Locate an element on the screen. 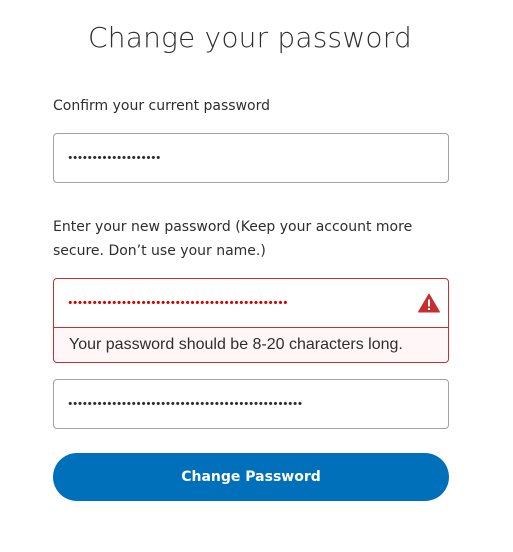 This screenshot has width=513, height=552. page-title: Change your password is located at coordinates (250, 37).